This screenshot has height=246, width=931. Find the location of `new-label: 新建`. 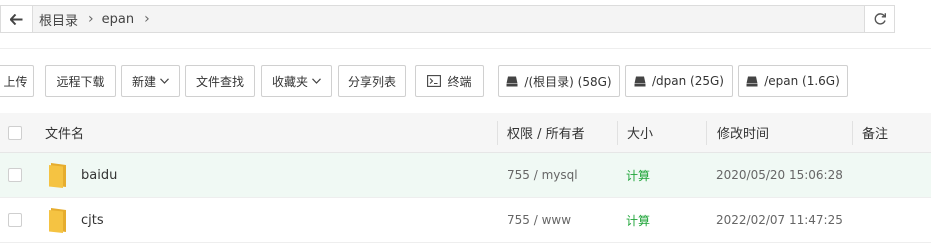

new-label: 新建 is located at coordinates (143, 81).